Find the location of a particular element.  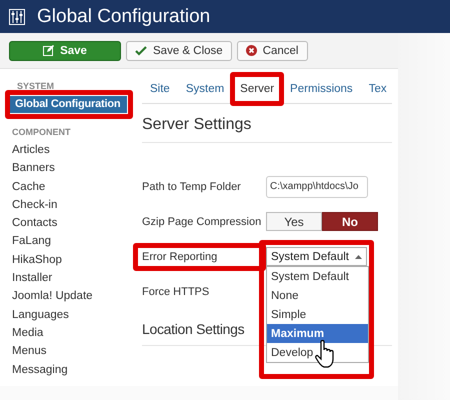

sidebar-heading: SYSTEM is located at coordinates (36, 86).